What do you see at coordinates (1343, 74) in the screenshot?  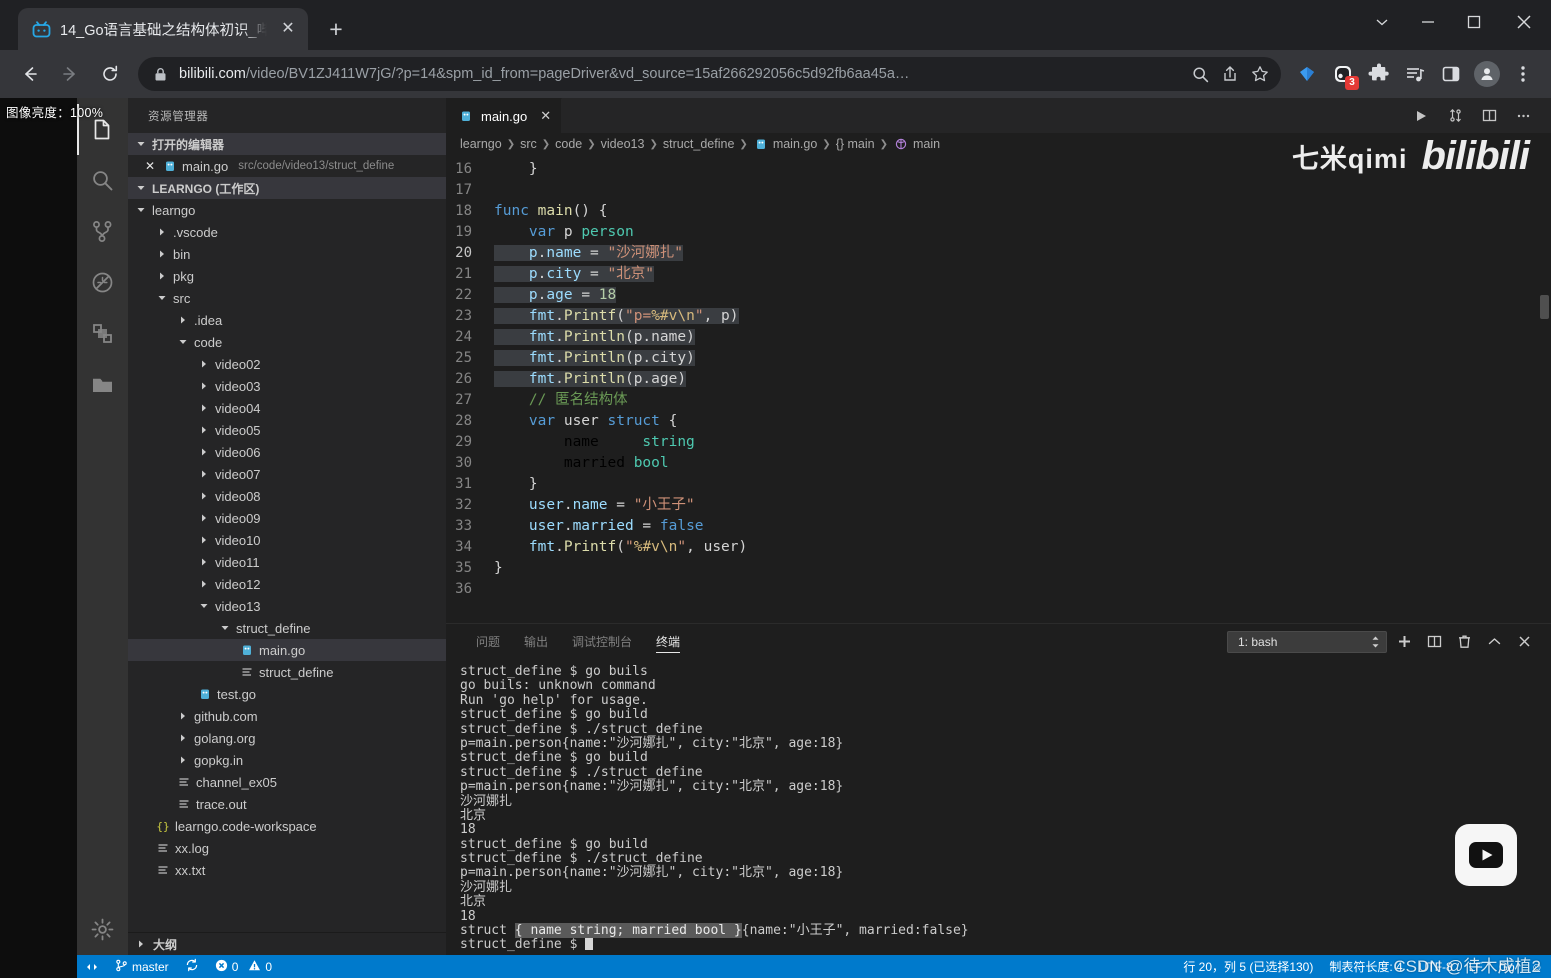 I see `puzzle-dark-extension-icon: 3` at bounding box center [1343, 74].